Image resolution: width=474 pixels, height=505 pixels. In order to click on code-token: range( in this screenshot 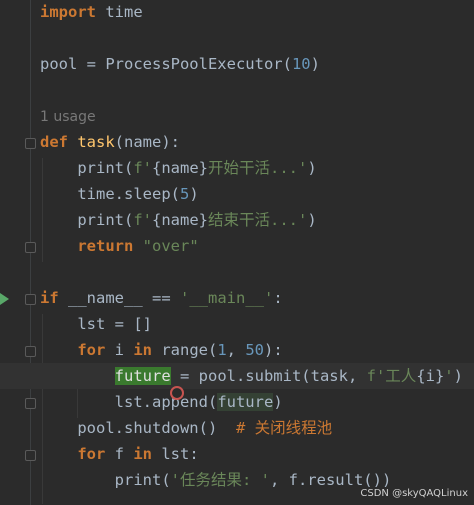, I will do `click(185, 350)`.